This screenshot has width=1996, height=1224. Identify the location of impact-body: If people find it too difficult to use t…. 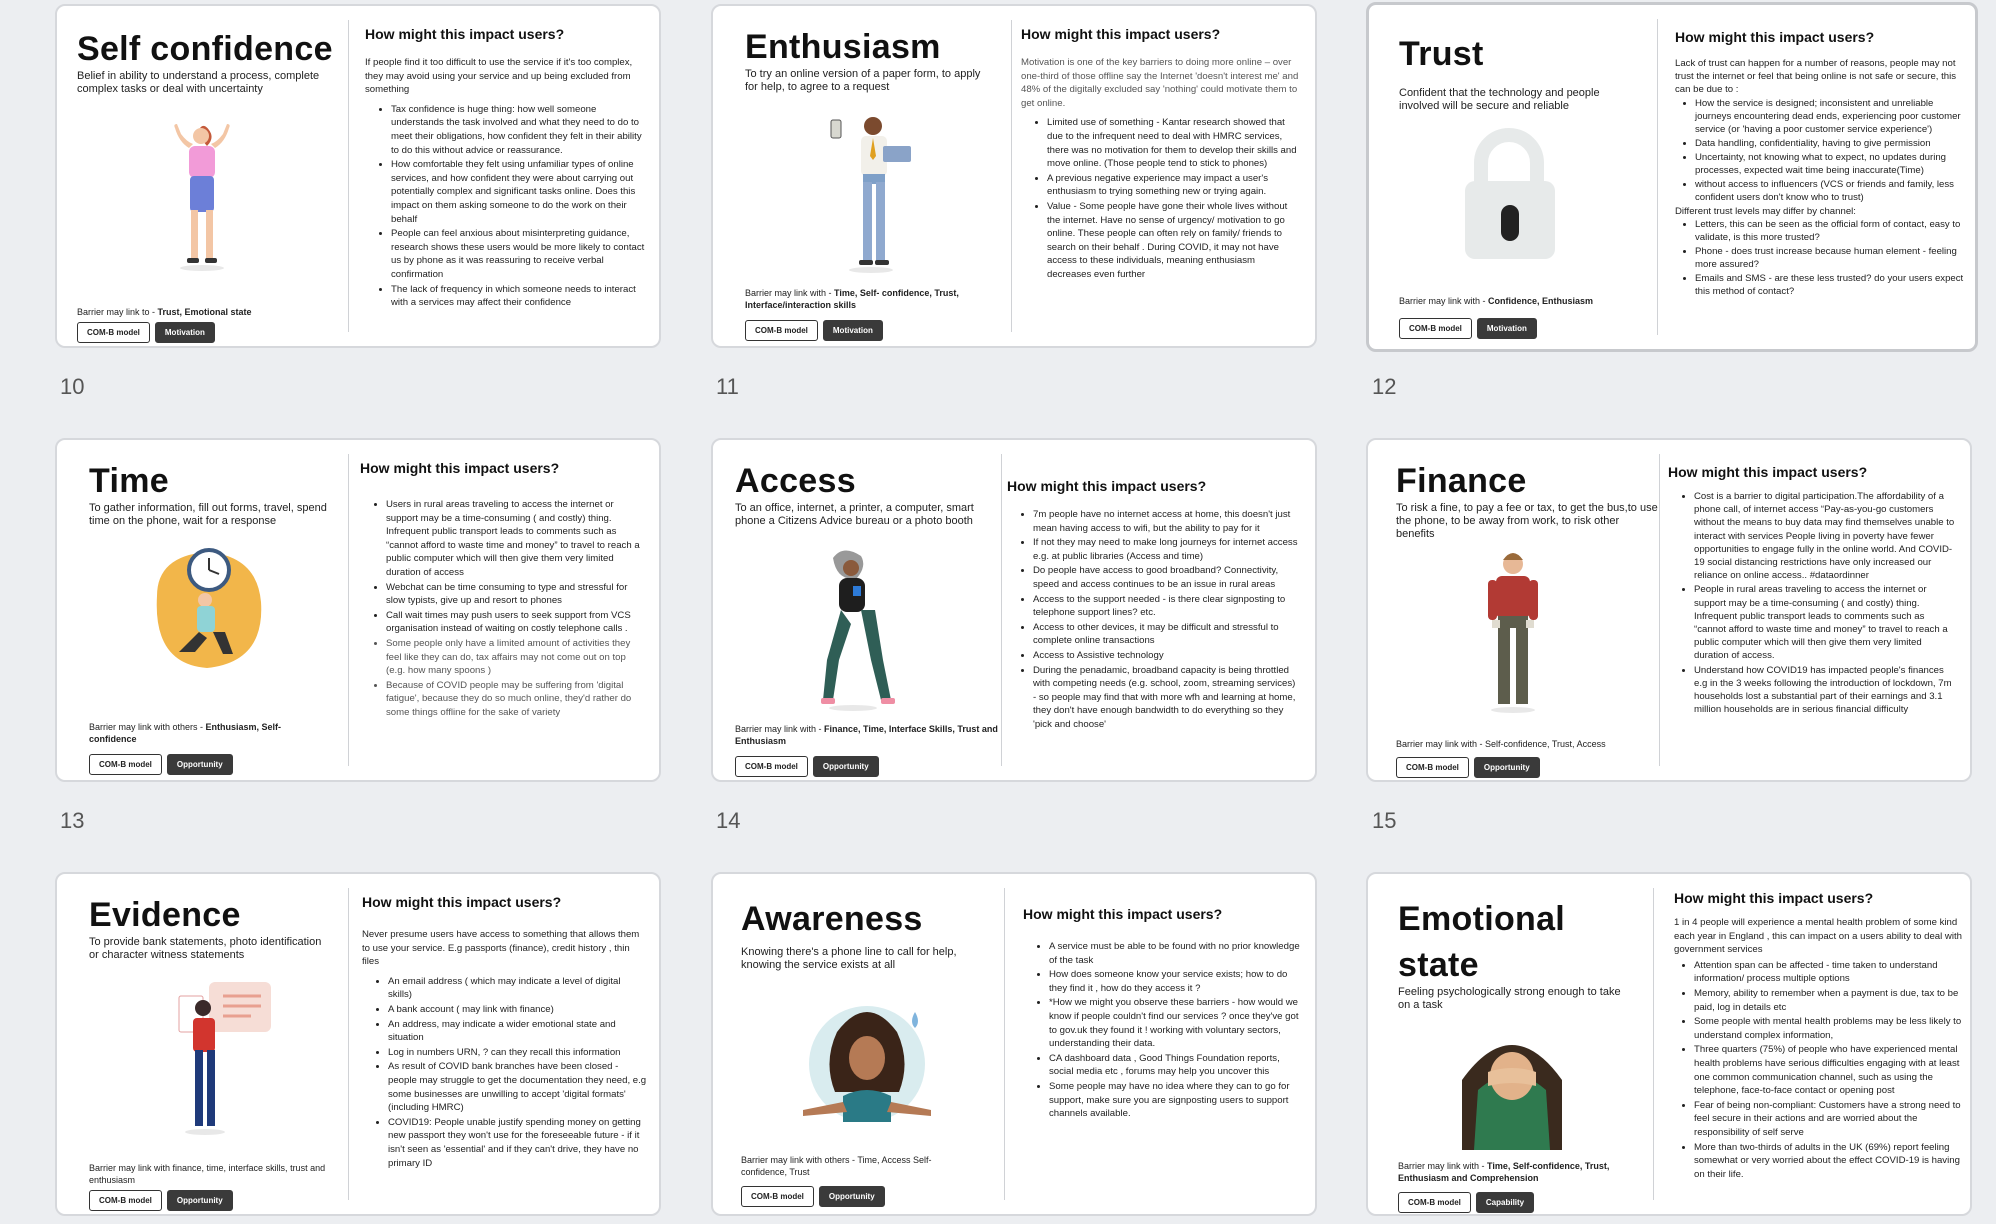
(505, 183).